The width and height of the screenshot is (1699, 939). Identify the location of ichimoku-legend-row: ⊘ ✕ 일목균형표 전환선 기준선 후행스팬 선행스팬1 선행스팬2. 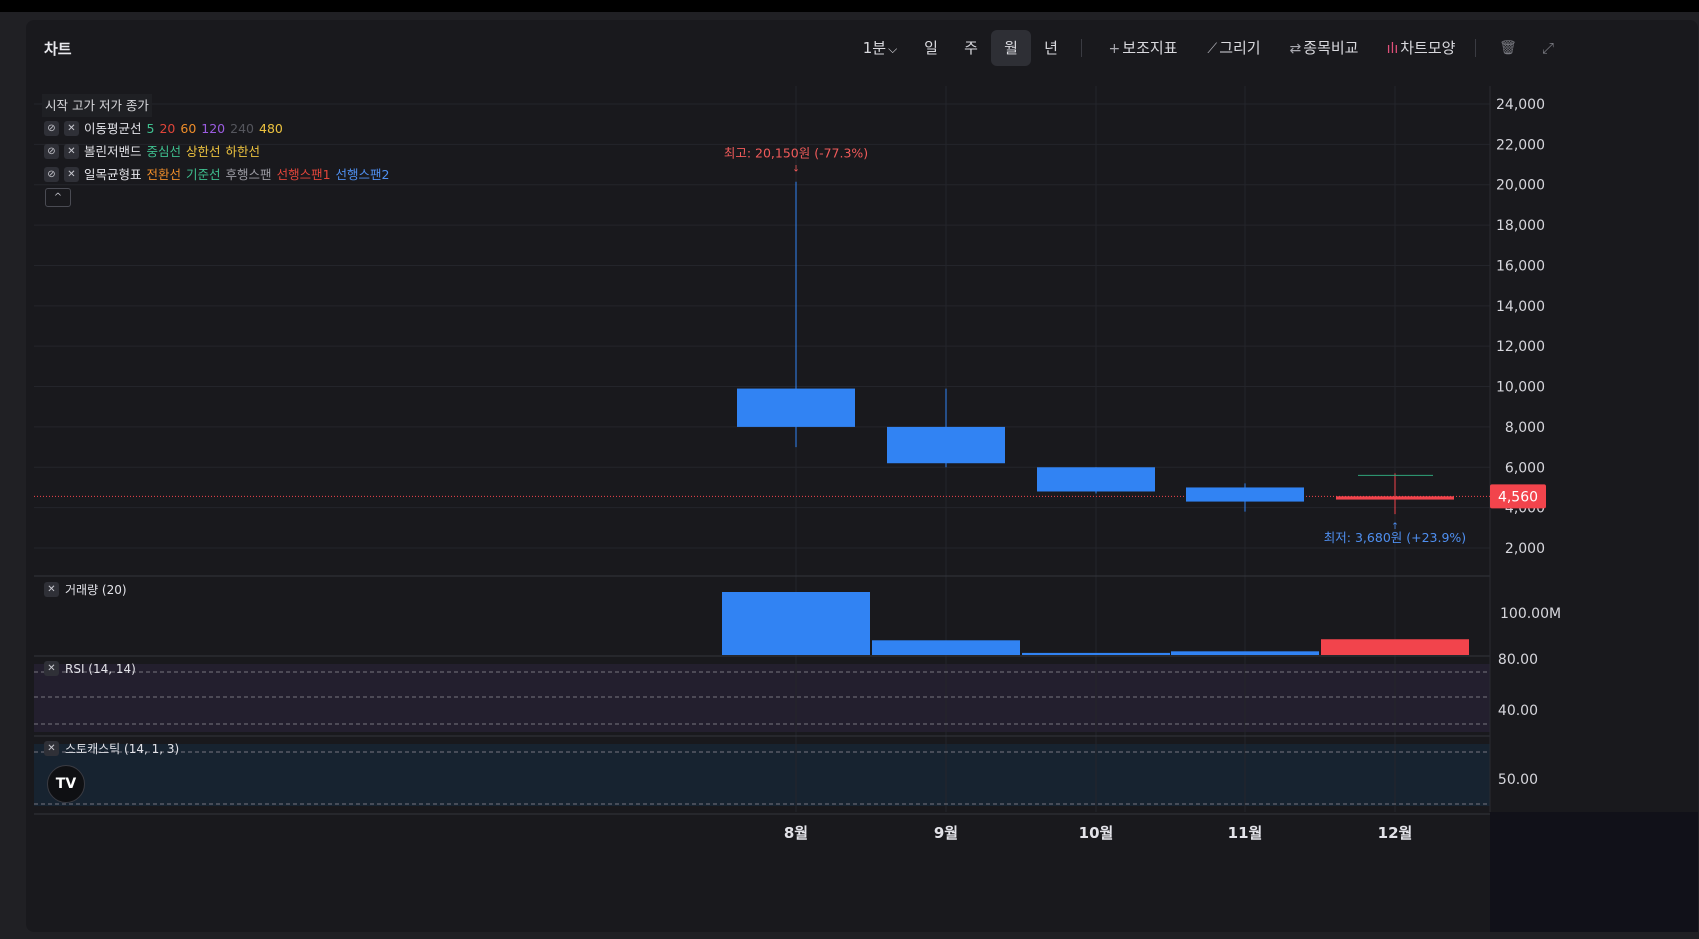
(219, 174).